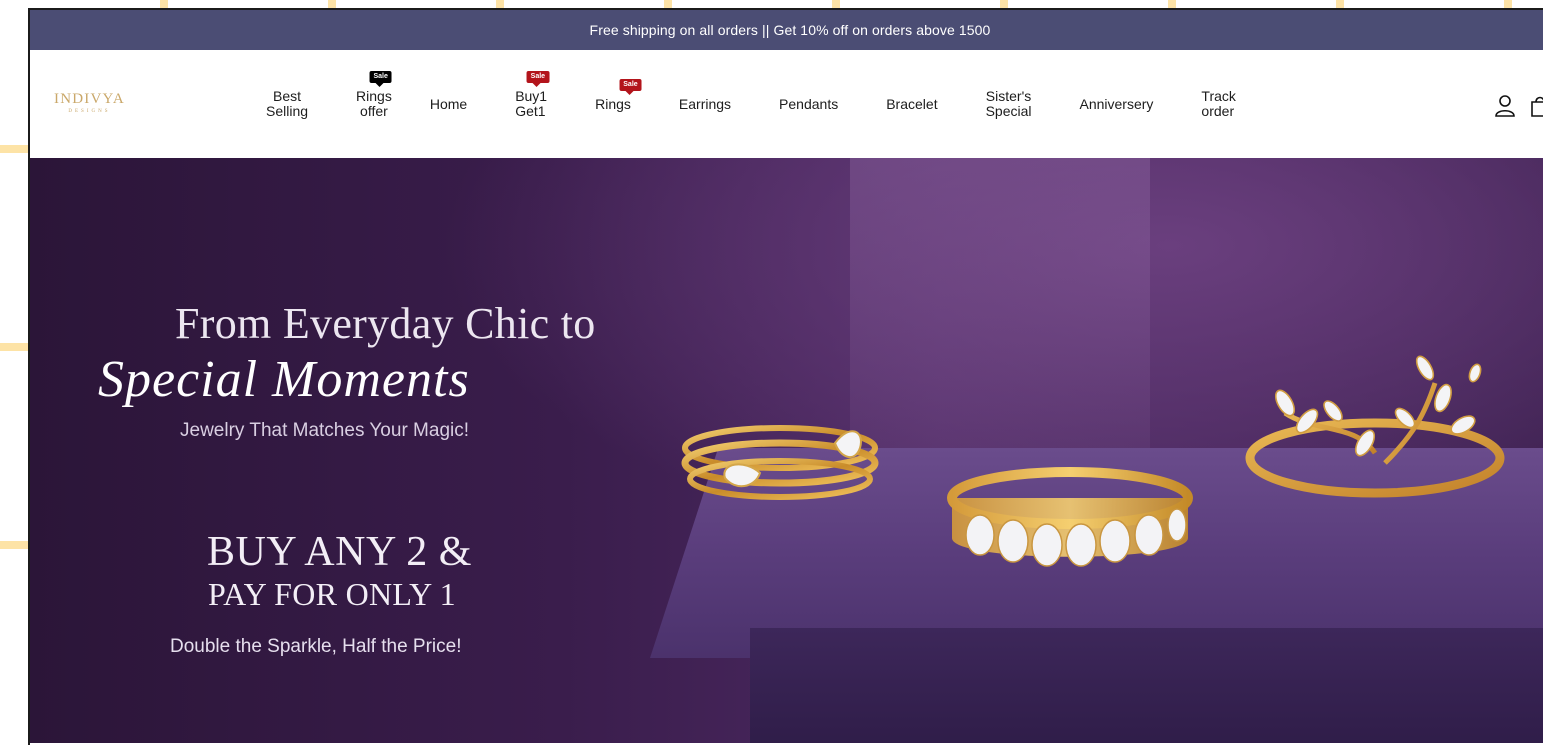 This screenshot has width=1543, height=745. Describe the element at coordinates (530, 111) in the screenshot. I see `nav-label: Get1` at that location.